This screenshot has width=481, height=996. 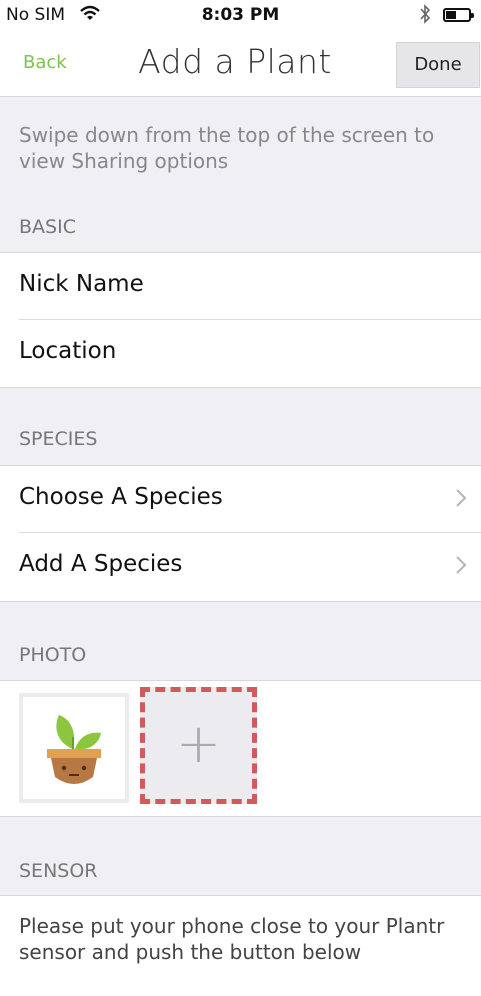 I want to click on section-header-sensor: SENSOR, so click(x=58, y=871).